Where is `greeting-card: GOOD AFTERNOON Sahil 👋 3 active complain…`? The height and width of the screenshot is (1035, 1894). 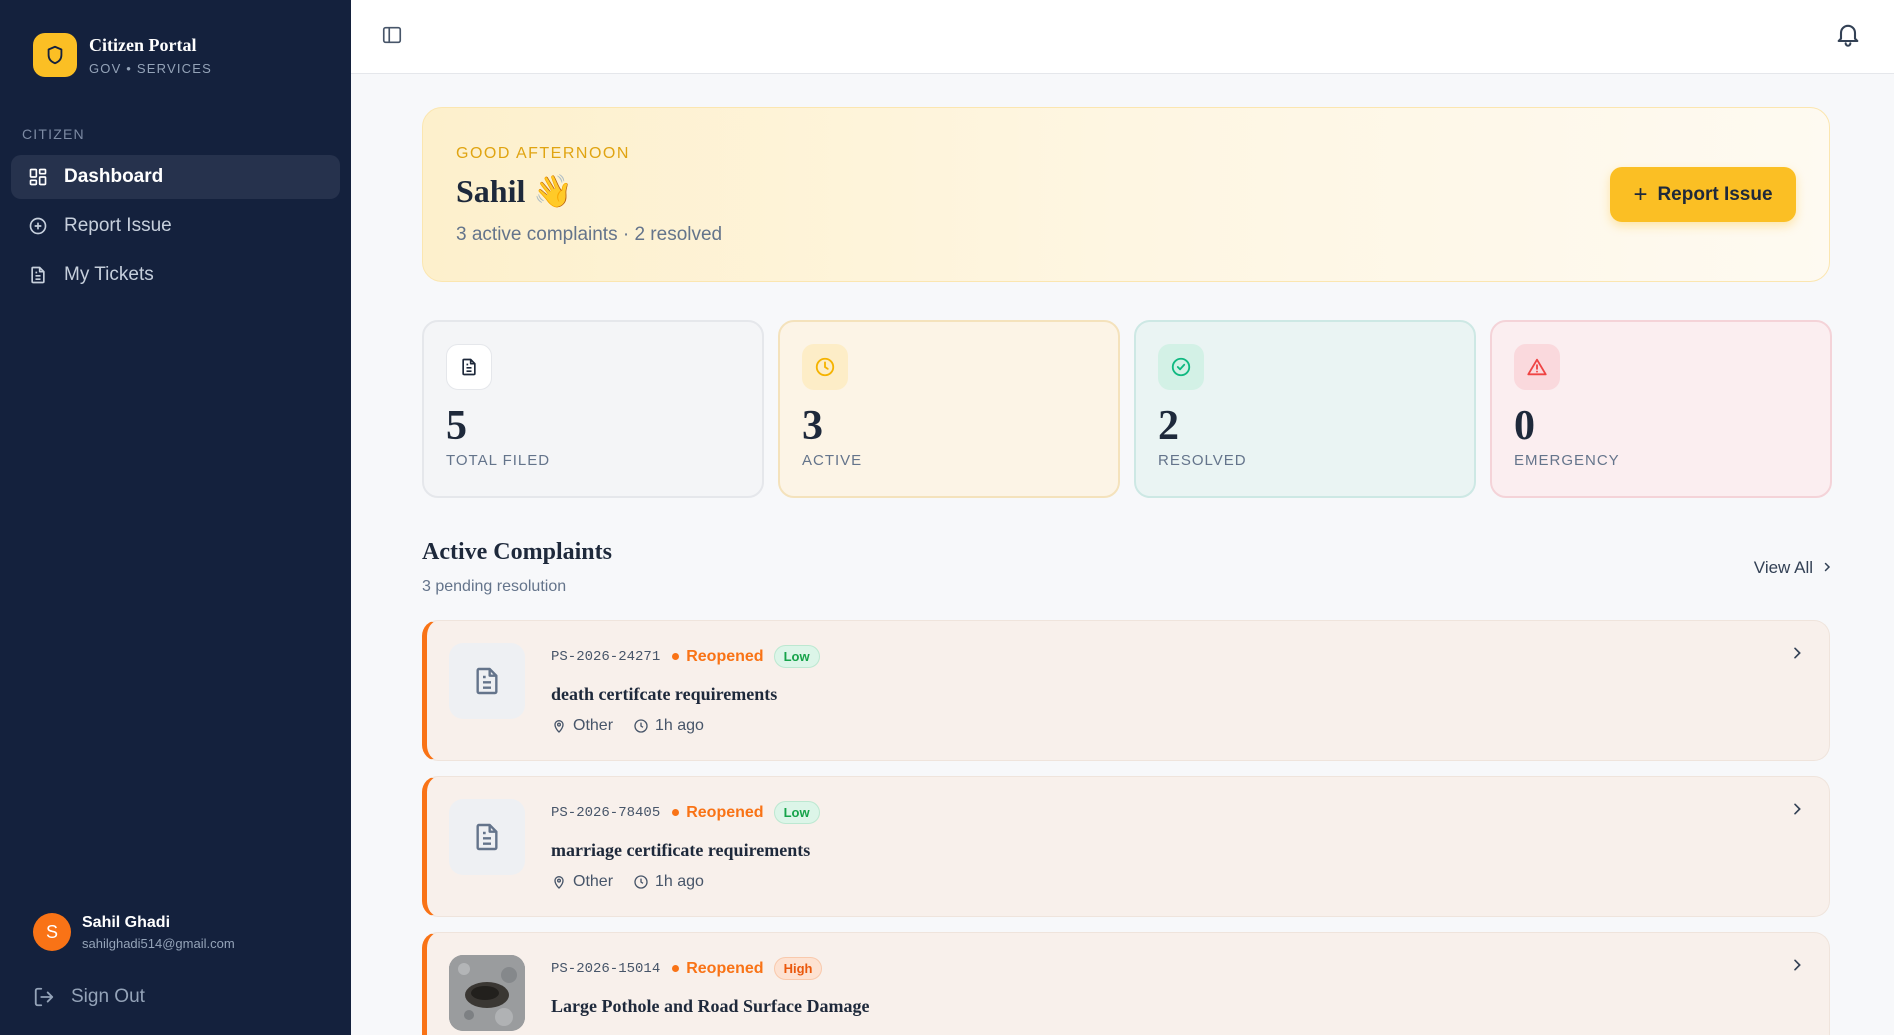 greeting-card: GOOD AFTERNOON Sahil 👋 3 active complain… is located at coordinates (1126, 194).